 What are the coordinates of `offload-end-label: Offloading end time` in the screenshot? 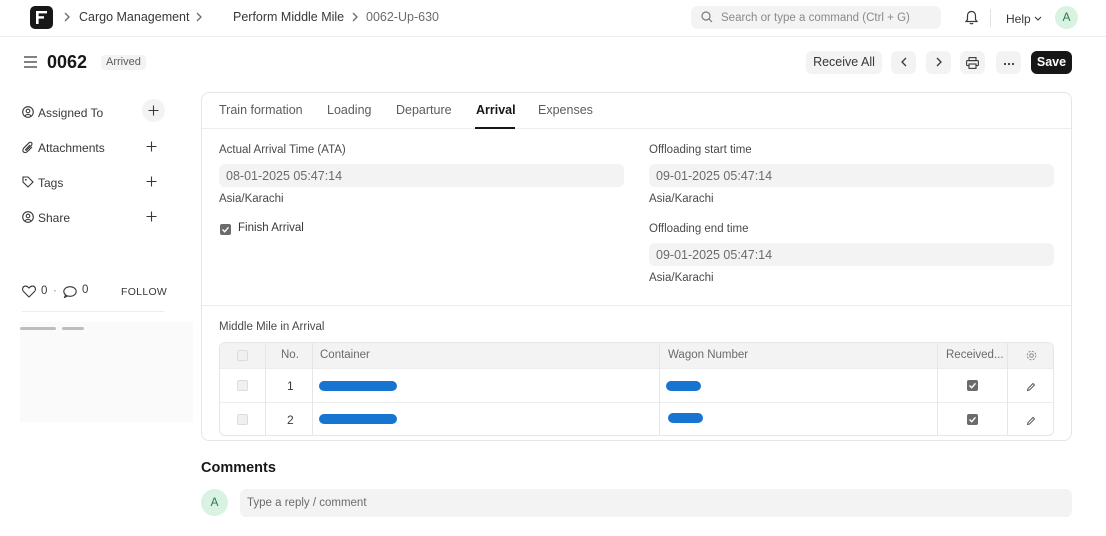 It's located at (699, 229).